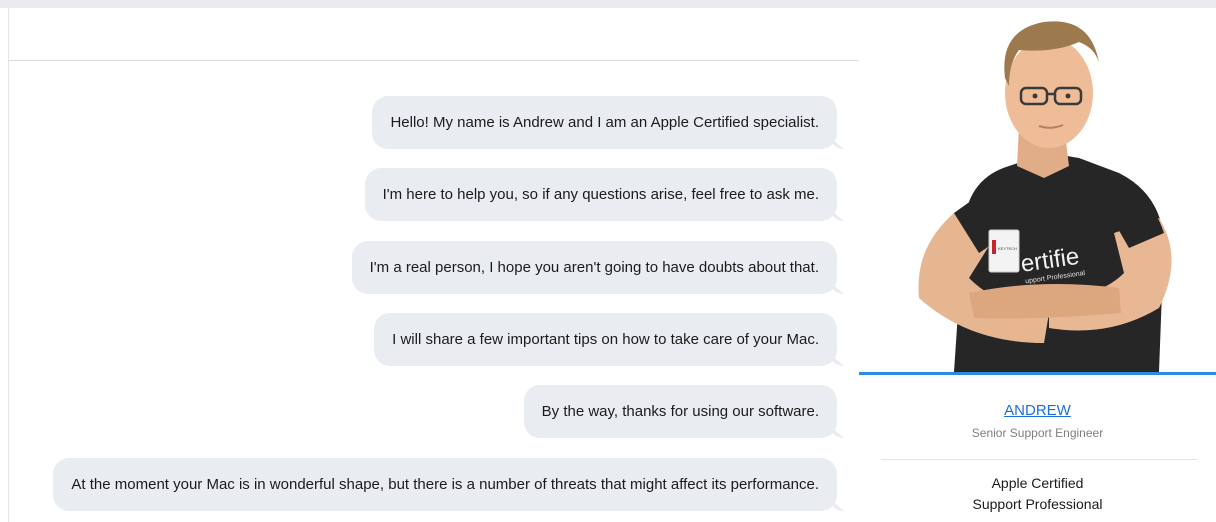 This screenshot has width=1216, height=522. What do you see at coordinates (1039, 459) in the screenshot?
I see `profile-divider` at bounding box center [1039, 459].